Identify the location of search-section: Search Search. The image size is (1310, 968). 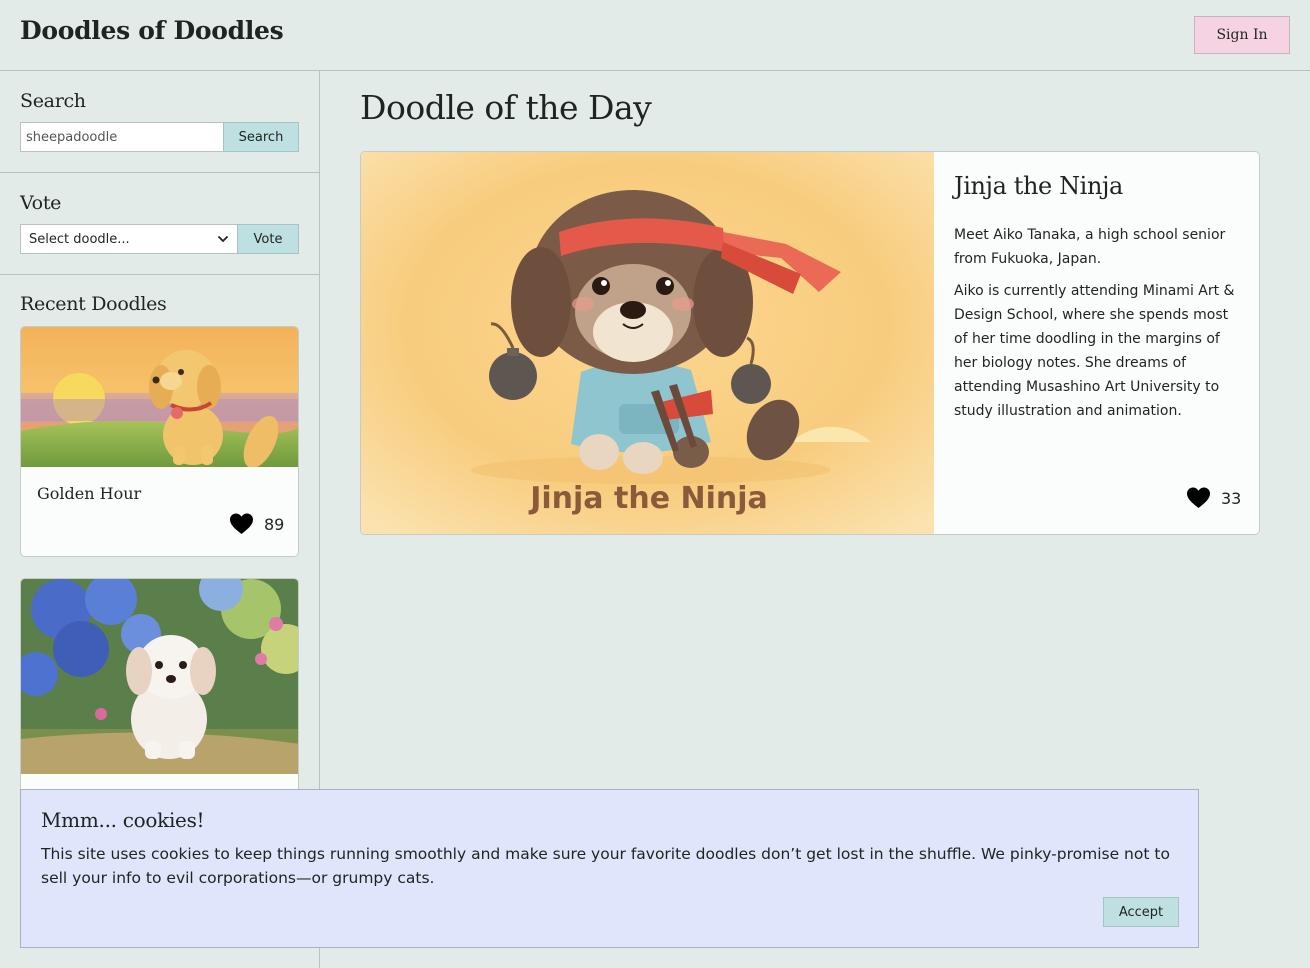
(159, 122).